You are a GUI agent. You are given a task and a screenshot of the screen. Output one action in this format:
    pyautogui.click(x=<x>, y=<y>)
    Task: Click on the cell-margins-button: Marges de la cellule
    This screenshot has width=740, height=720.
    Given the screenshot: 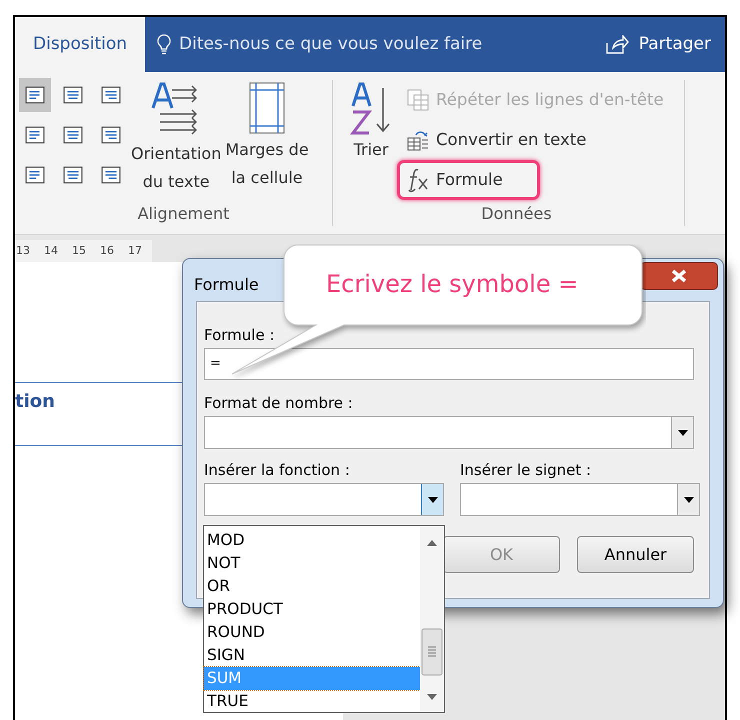 What is the action you would take?
    pyautogui.click(x=267, y=141)
    